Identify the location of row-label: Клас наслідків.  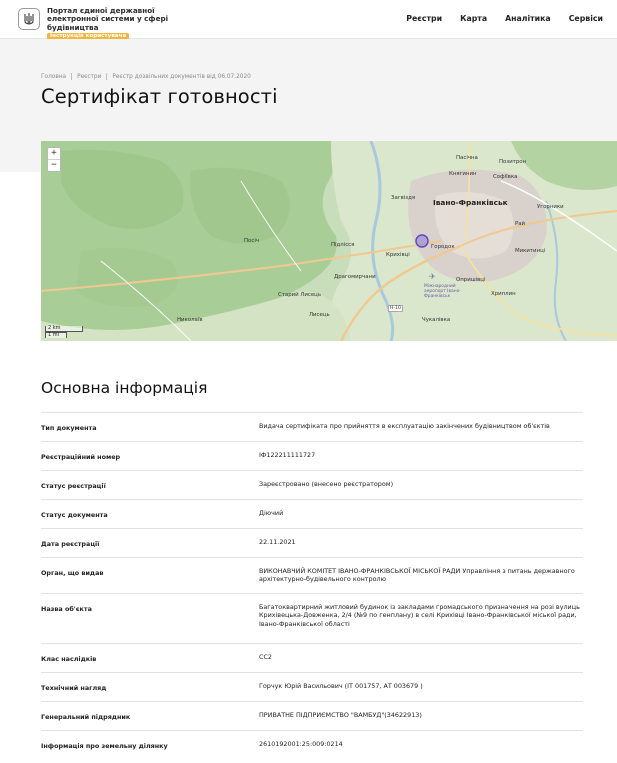
(69, 659).